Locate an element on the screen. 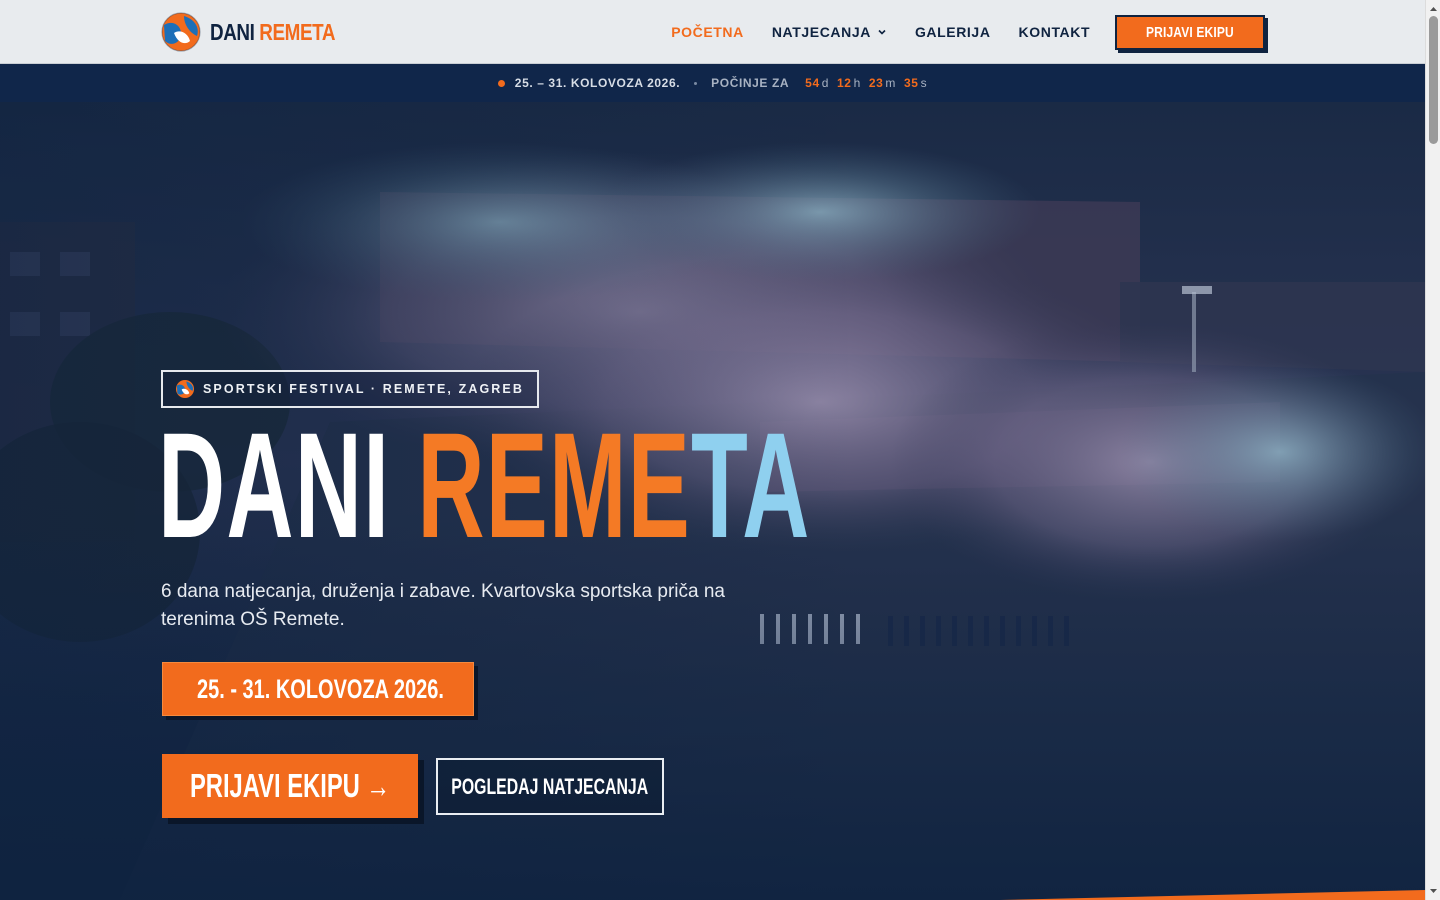  nav-item-galerija: GALERIJA is located at coordinates (953, 32).